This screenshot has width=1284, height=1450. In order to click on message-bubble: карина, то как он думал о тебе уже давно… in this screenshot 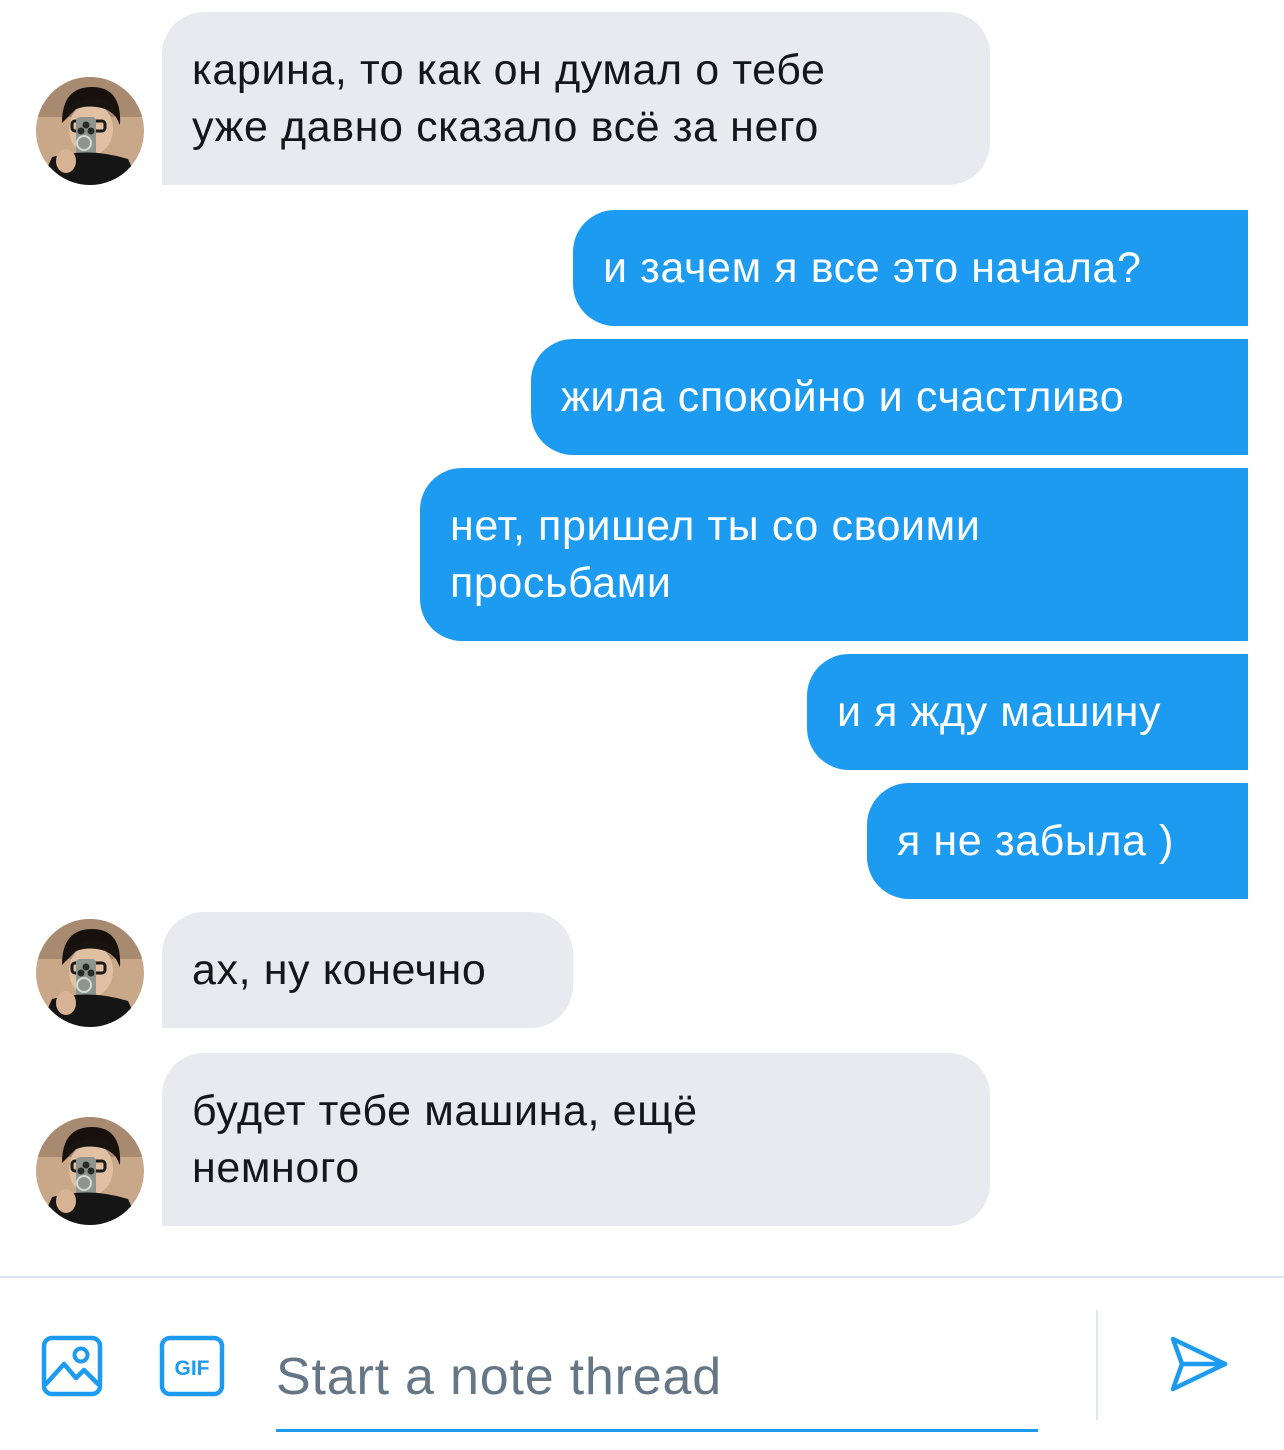, I will do `click(576, 98)`.